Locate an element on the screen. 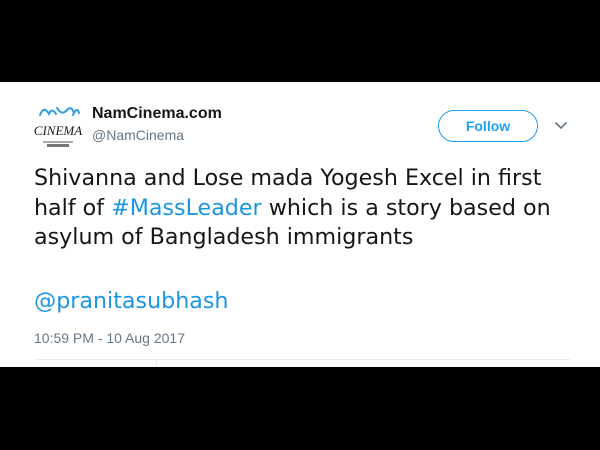 This screenshot has width=600, height=450. hashtag-link: #MassLeader is located at coordinates (186, 208).